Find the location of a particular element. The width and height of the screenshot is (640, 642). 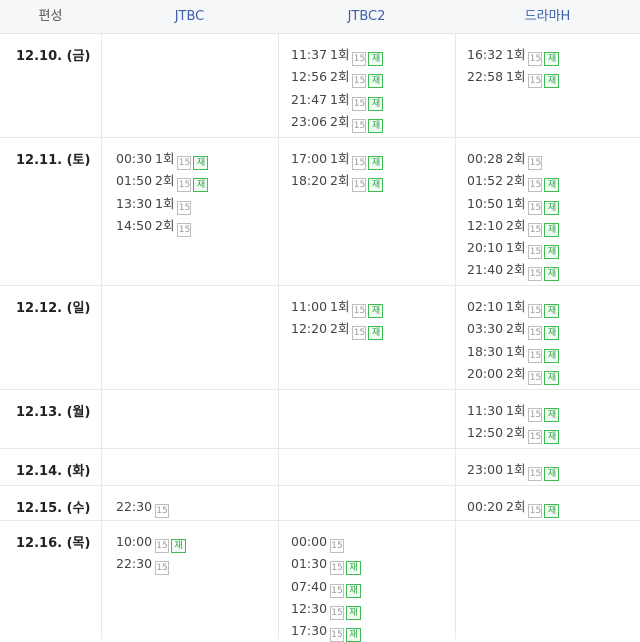

airing-item: 13:30 1회 15 is located at coordinates (162, 204).